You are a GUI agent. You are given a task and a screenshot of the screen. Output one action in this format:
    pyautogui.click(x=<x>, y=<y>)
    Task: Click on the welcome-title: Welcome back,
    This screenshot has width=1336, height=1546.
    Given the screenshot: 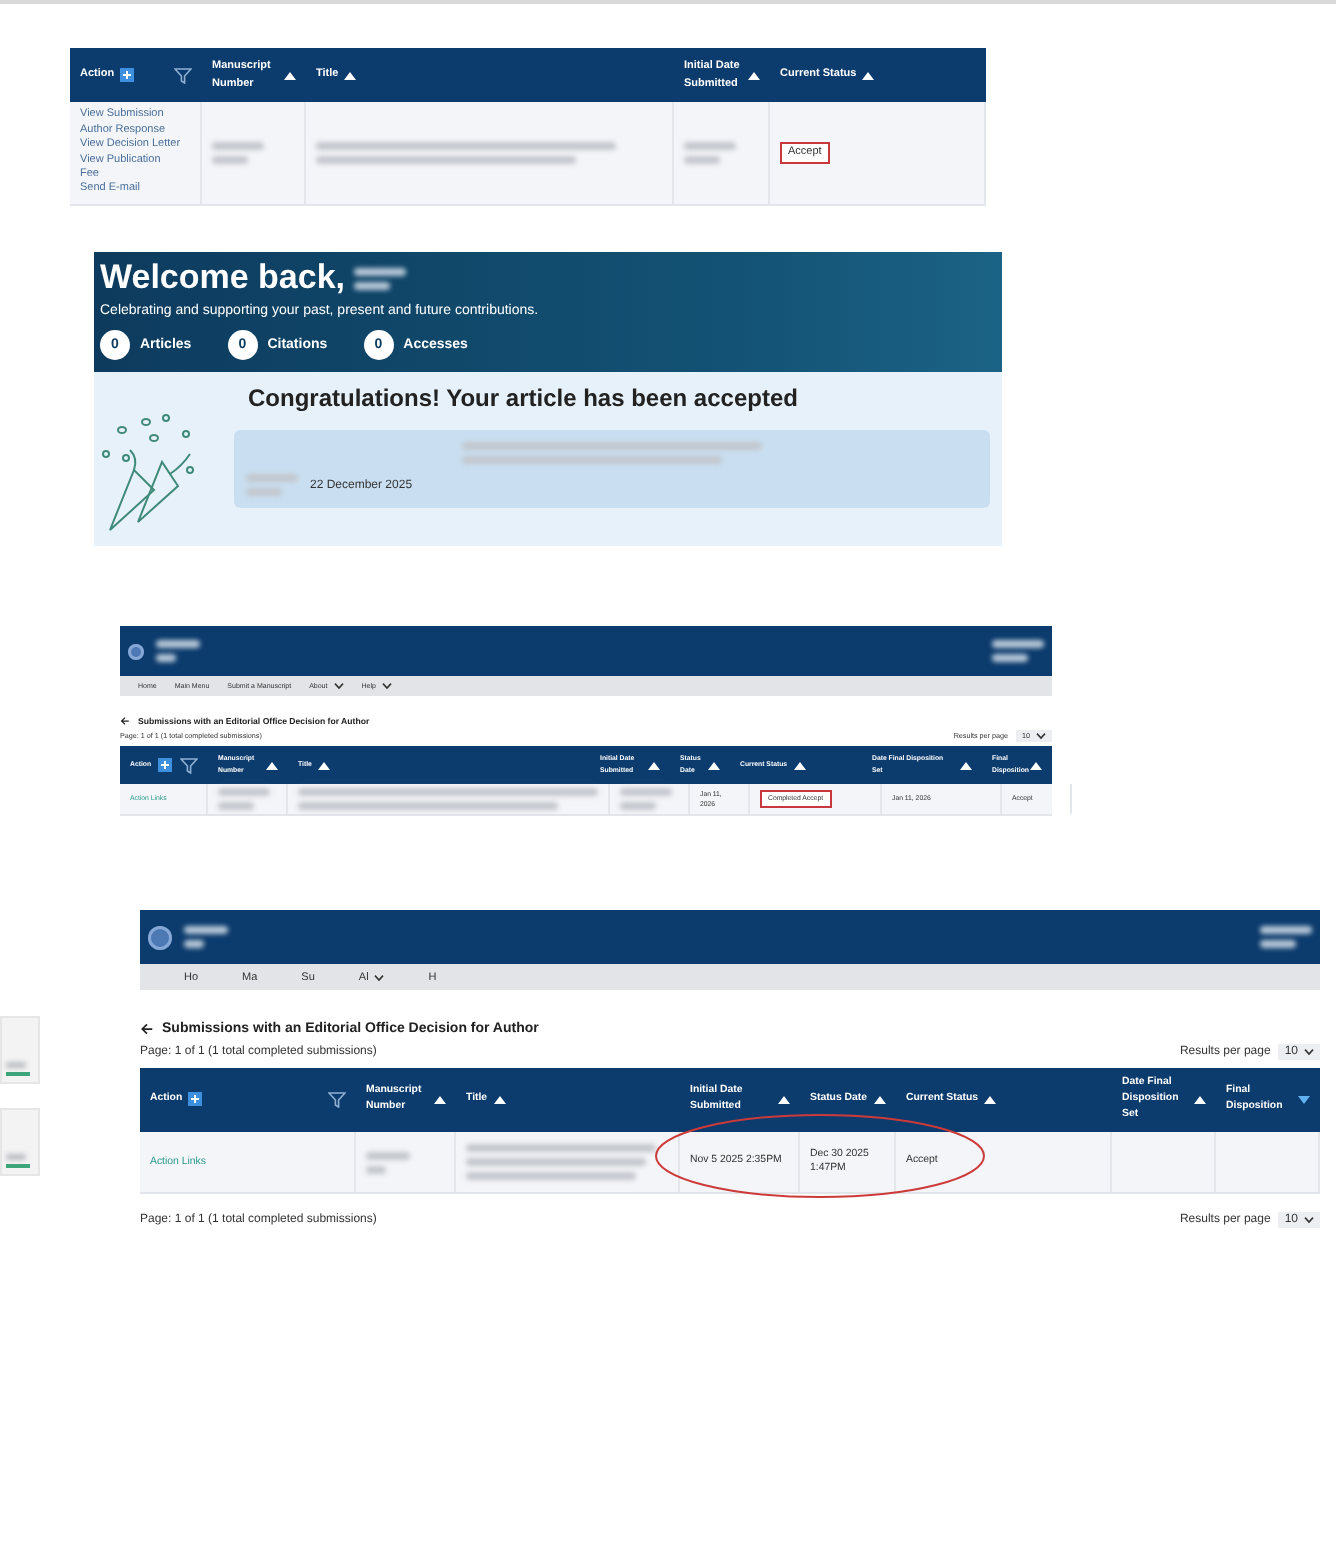 What is the action you would take?
    pyautogui.click(x=223, y=278)
    